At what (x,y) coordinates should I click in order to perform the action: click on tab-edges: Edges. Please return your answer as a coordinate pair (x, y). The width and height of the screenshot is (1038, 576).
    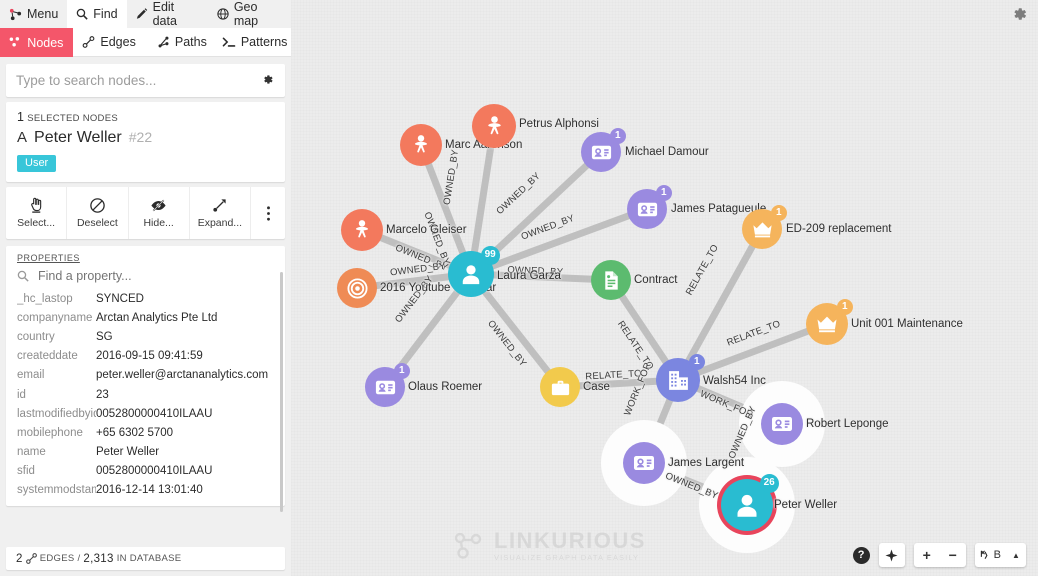
    Looking at the image, I should click on (109, 42).